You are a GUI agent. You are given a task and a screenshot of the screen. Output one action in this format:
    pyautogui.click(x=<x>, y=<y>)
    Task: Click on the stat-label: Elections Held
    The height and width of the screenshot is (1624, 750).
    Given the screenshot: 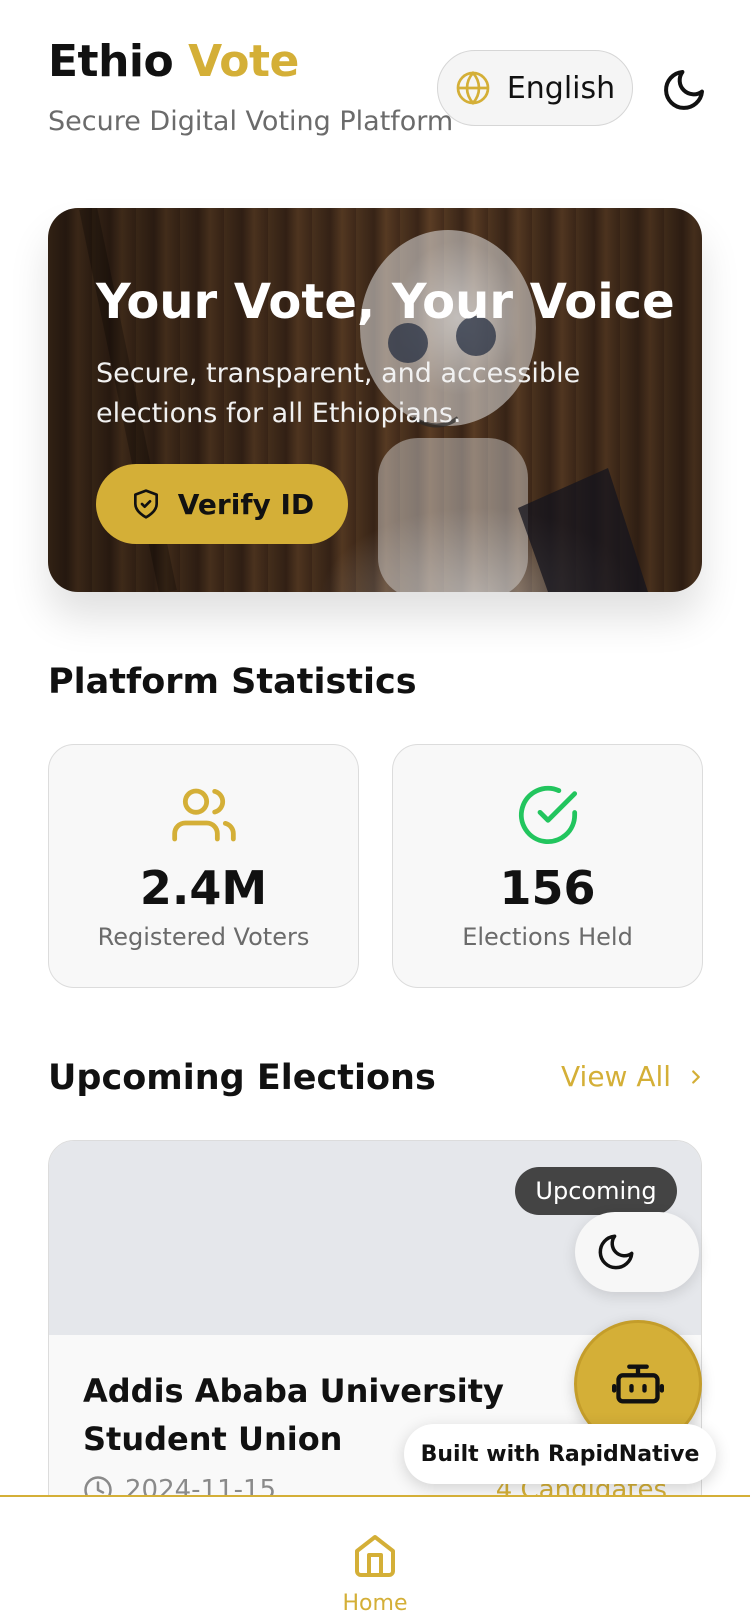 What is the action you would take?
    pyautogui.click(x=547, y=937)
    